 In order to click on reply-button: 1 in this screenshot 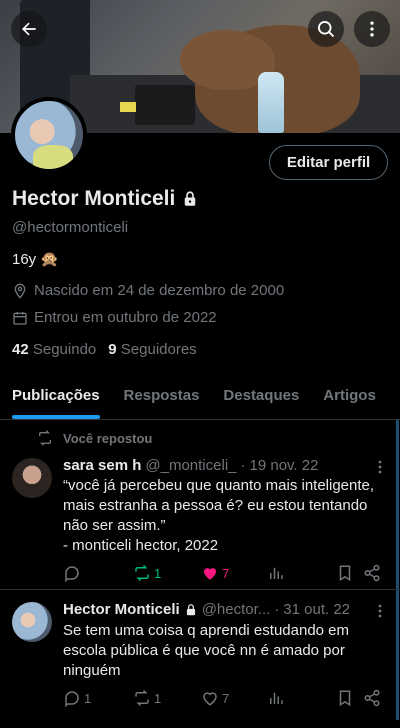, I will do `click(77, 698)`.